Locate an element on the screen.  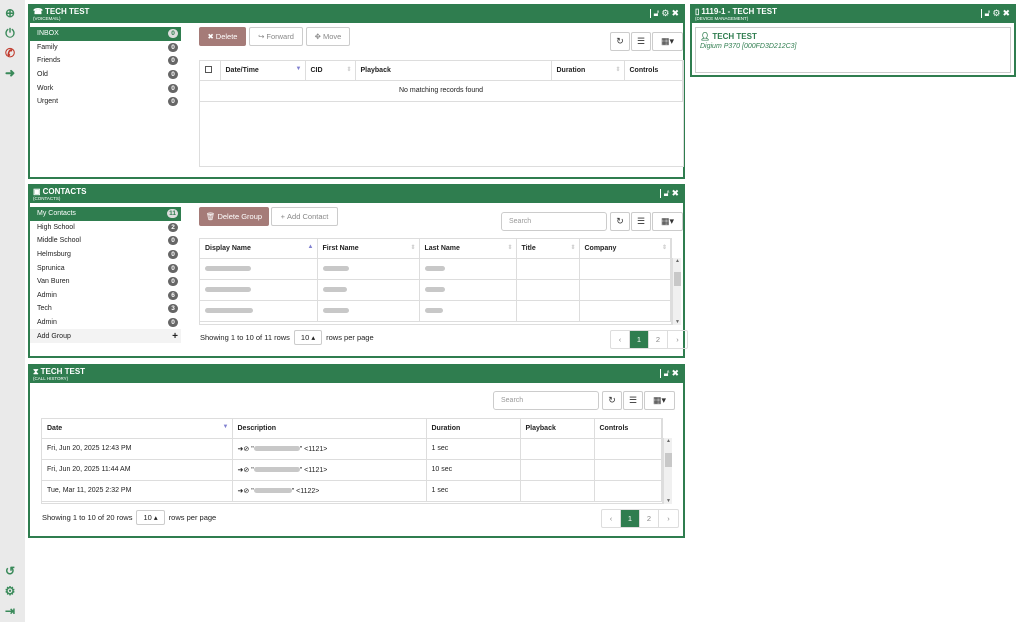
select-all-checkbox is located at coordinates (210, 71).